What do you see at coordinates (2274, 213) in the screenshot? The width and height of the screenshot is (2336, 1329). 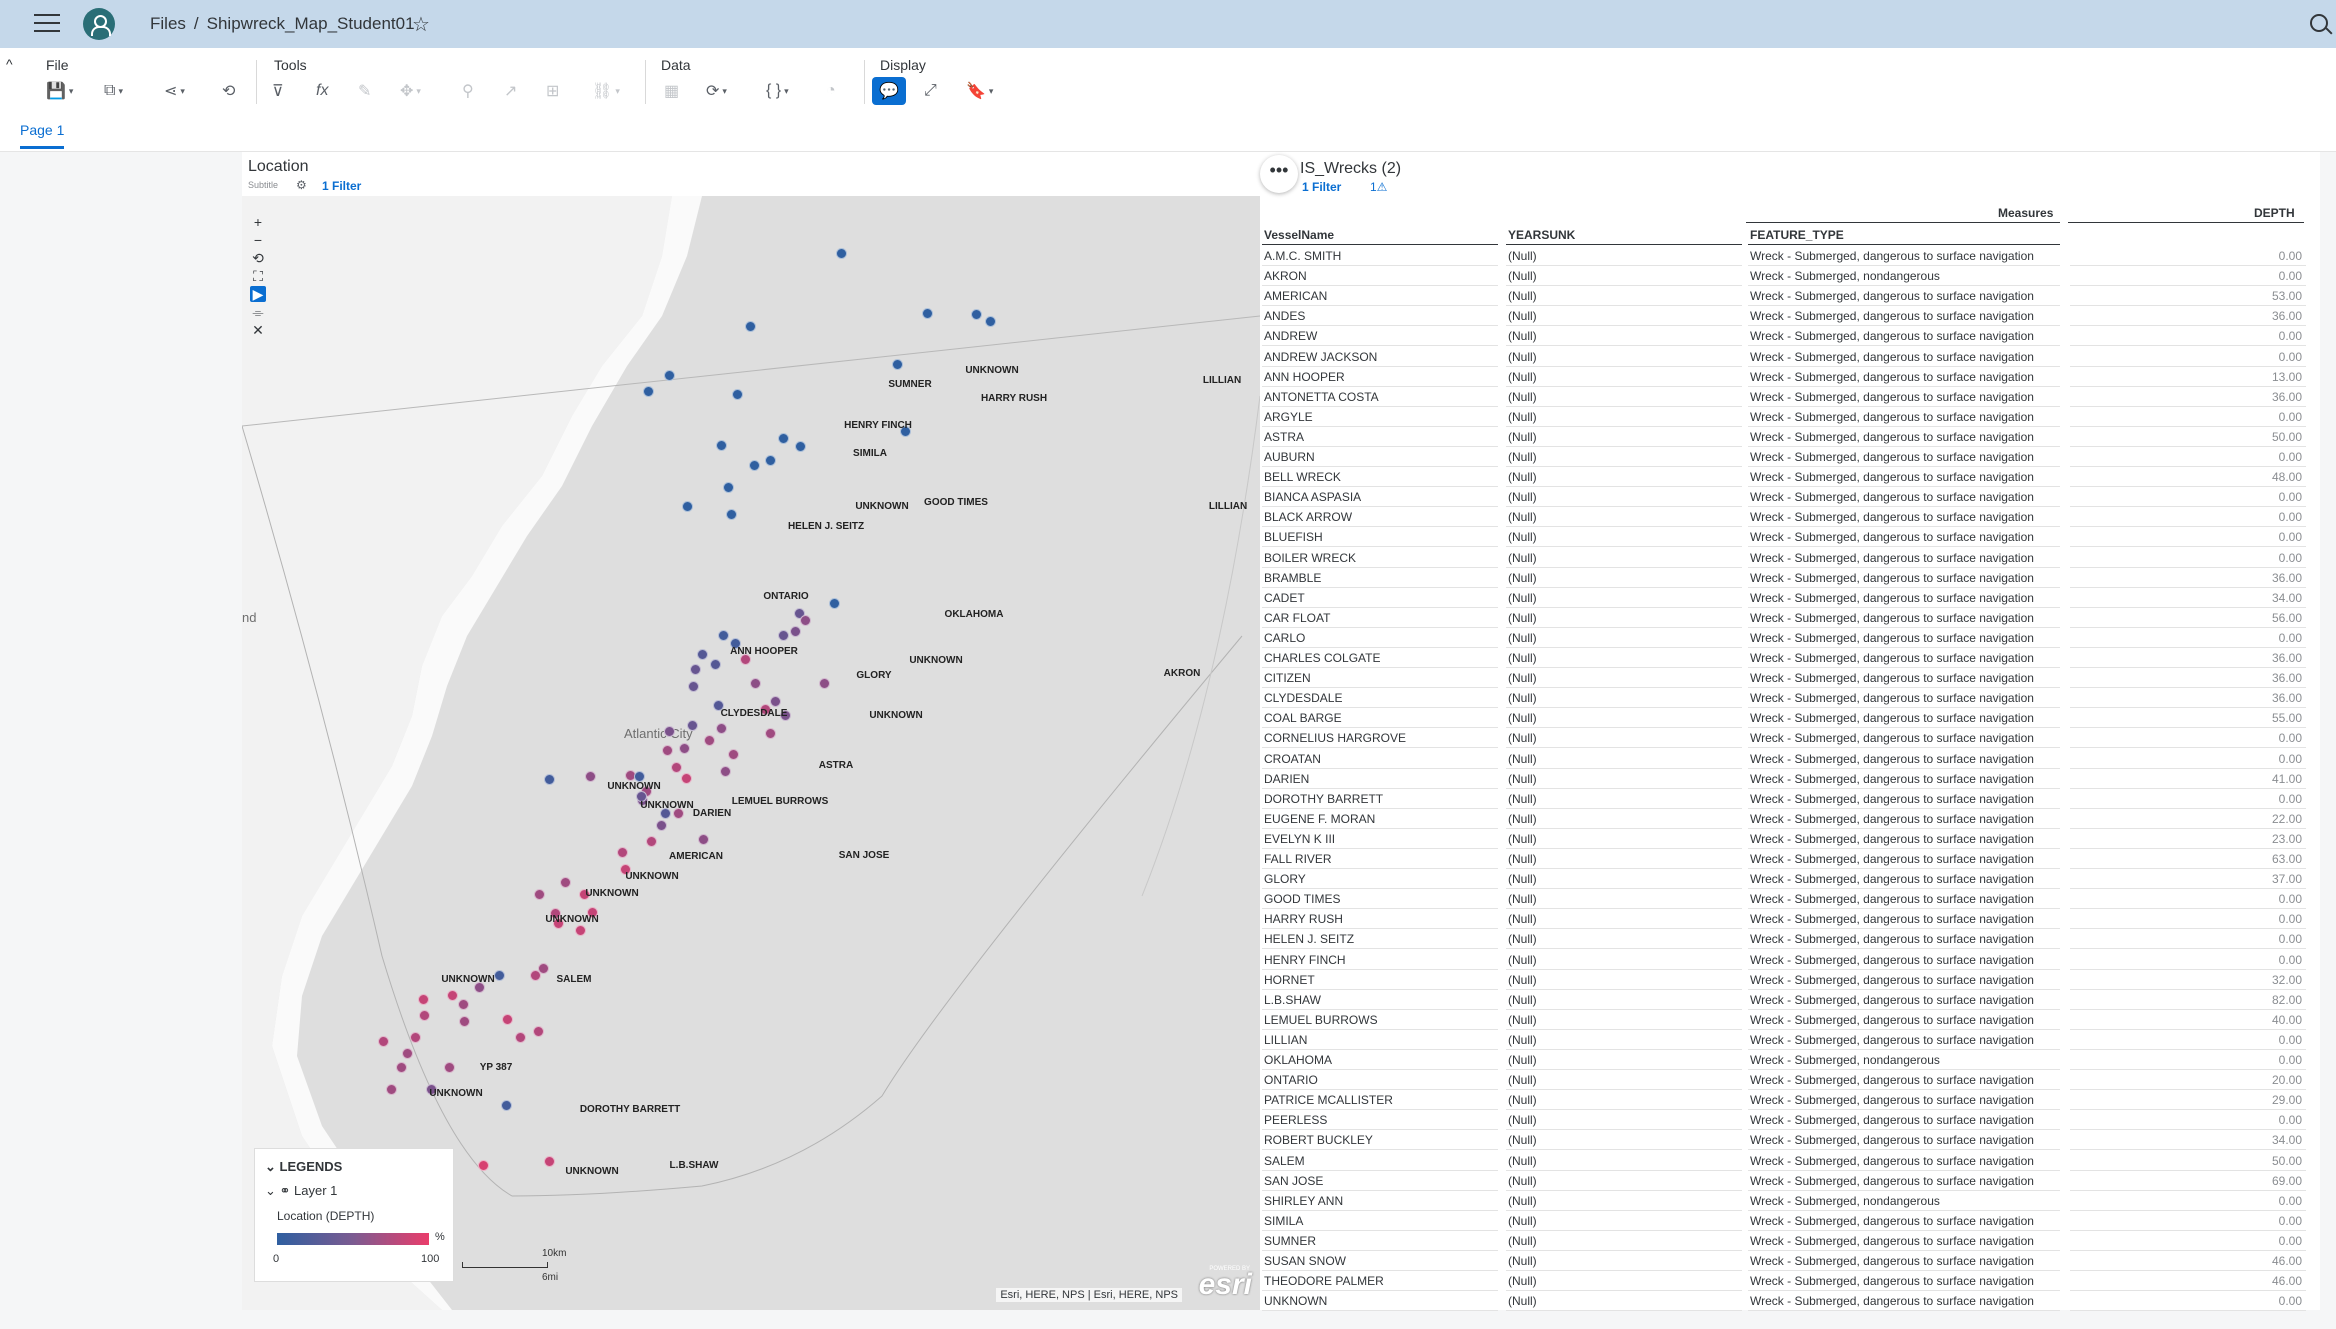 I see `column-header-depth: DEPTH` at bounding box center [2274, 213].